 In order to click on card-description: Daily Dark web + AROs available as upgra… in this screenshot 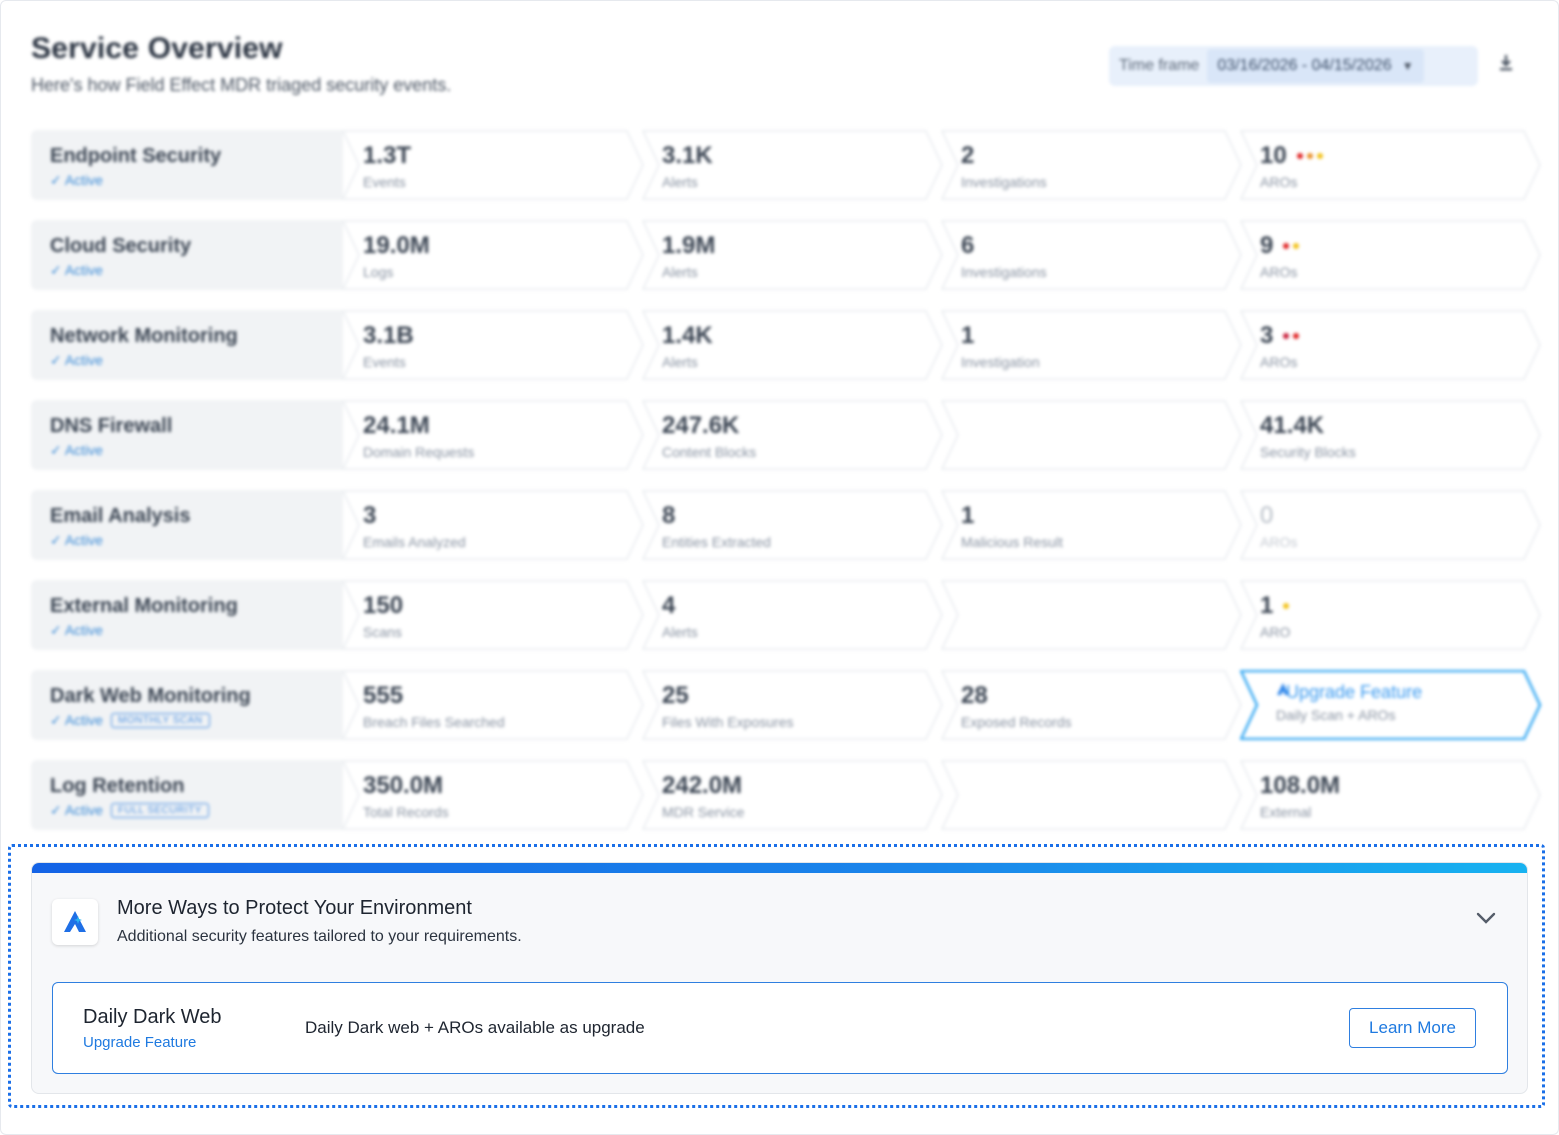, I will do `click(475, 1027)`.